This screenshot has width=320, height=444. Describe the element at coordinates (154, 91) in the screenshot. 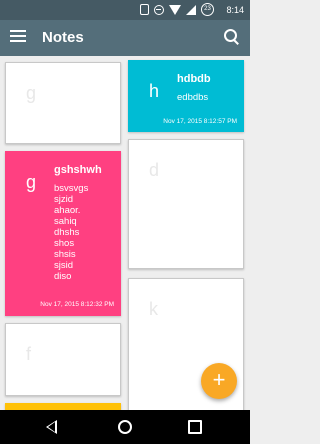

I see `note-letter-avatar: h` at that location.